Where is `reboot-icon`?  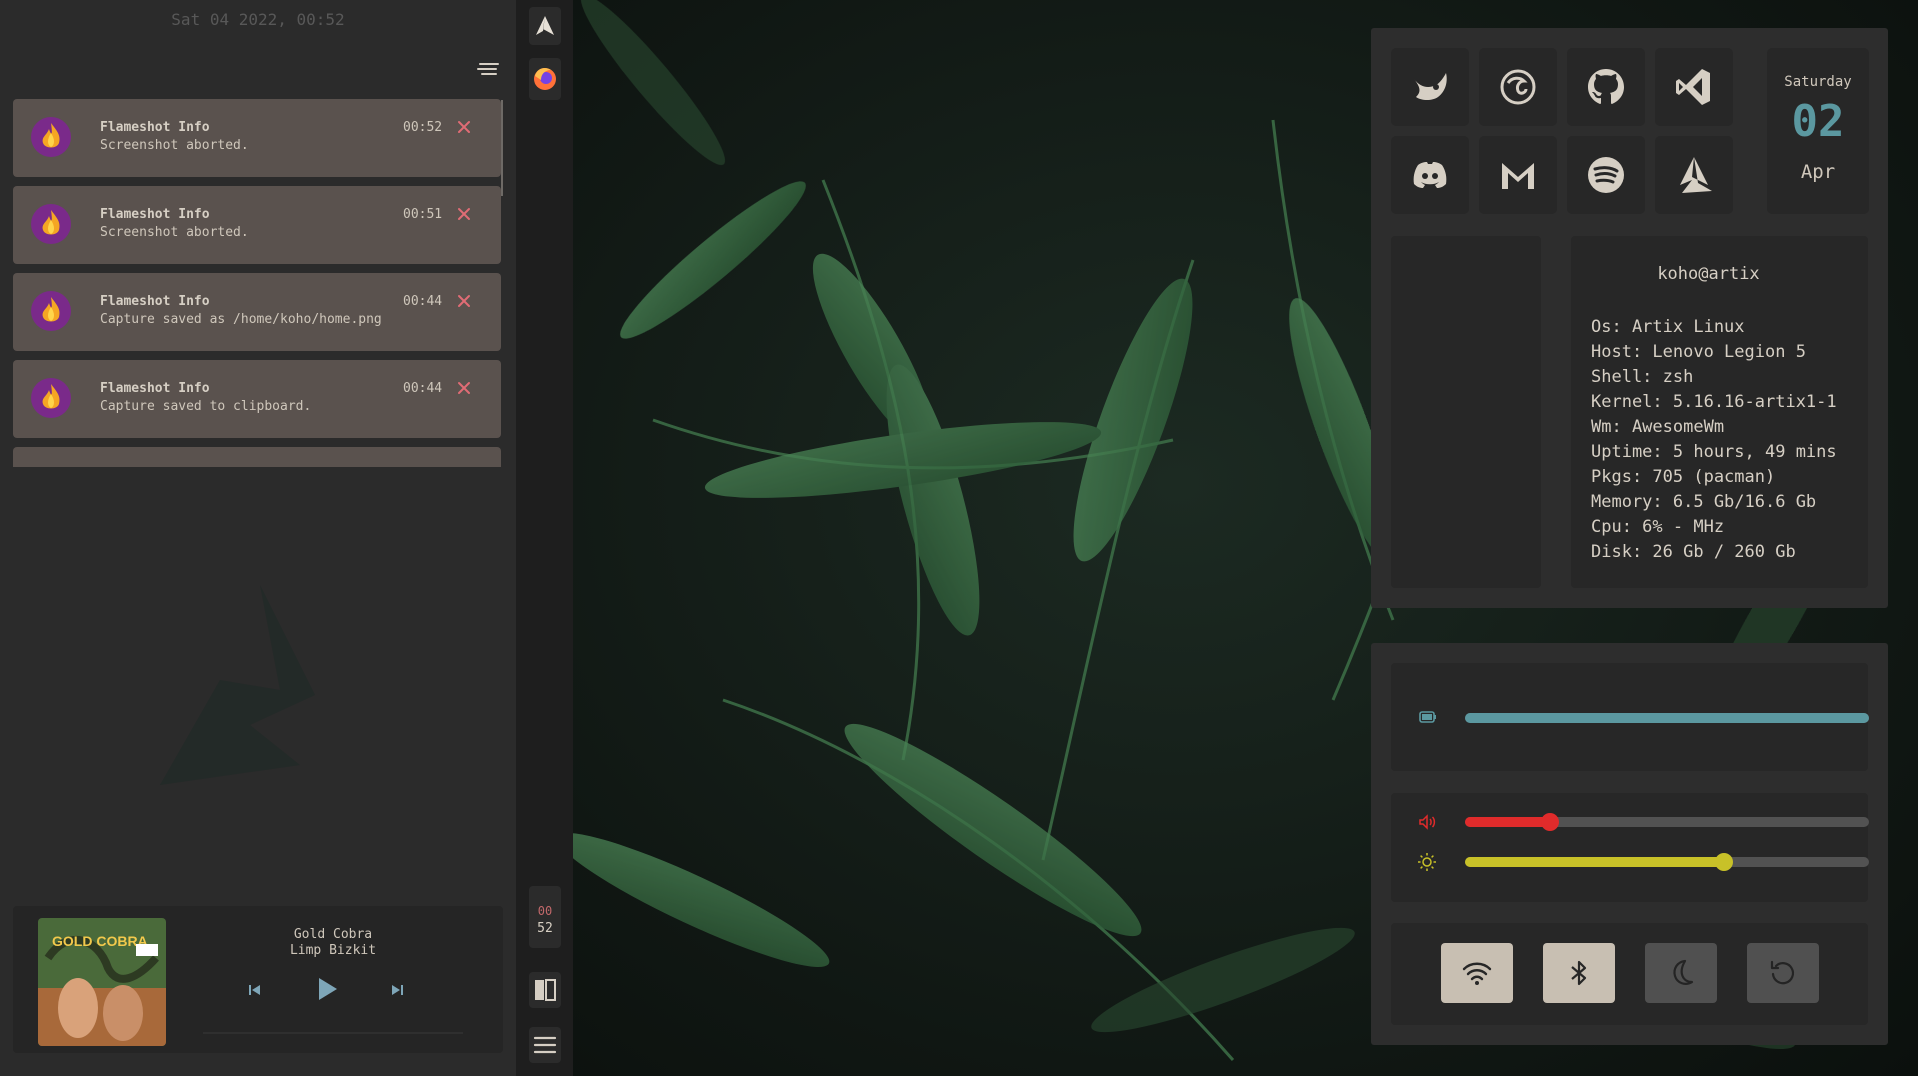 reboot-icon is located at coordinates (1782, 972).